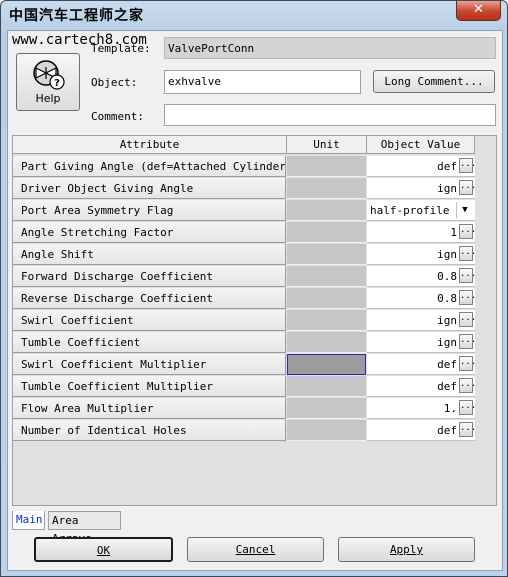  Describe the element at coordinates (421, 145) in the screenshot. I see `header-object-value: Object Value` at that location.